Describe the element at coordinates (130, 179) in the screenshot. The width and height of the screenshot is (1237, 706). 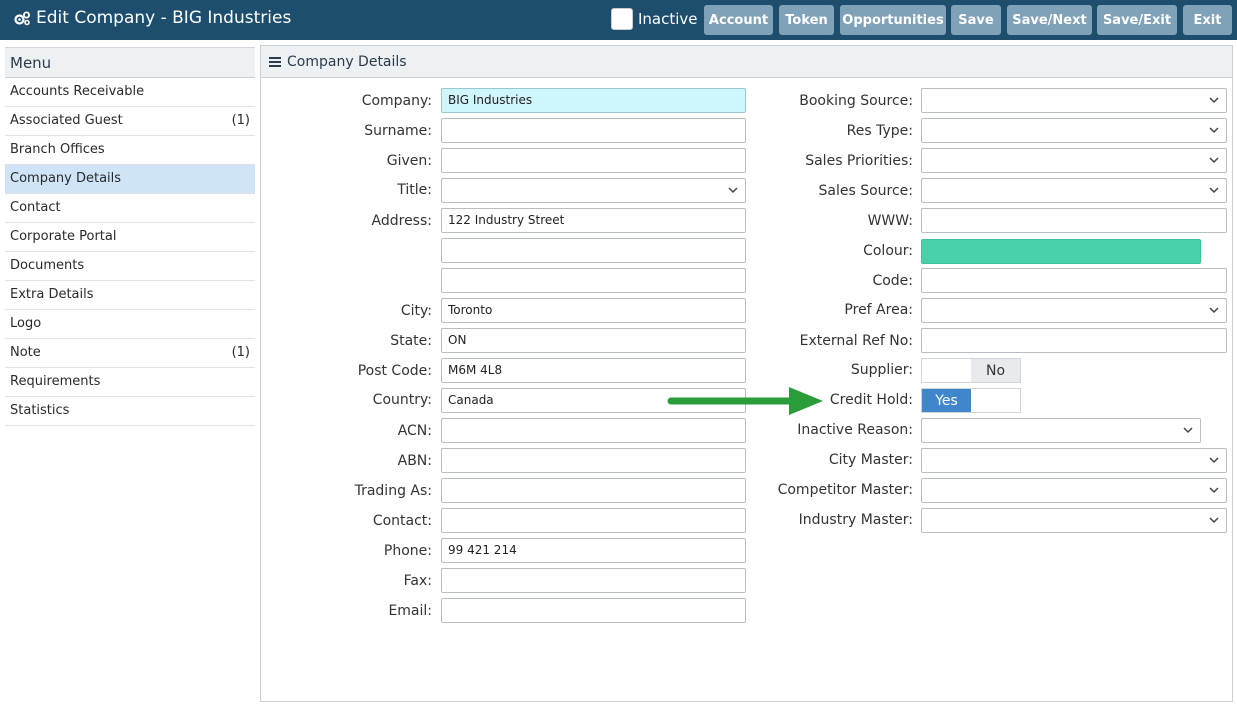
I see `sidebar-item-company-details: Company Details` at that location.